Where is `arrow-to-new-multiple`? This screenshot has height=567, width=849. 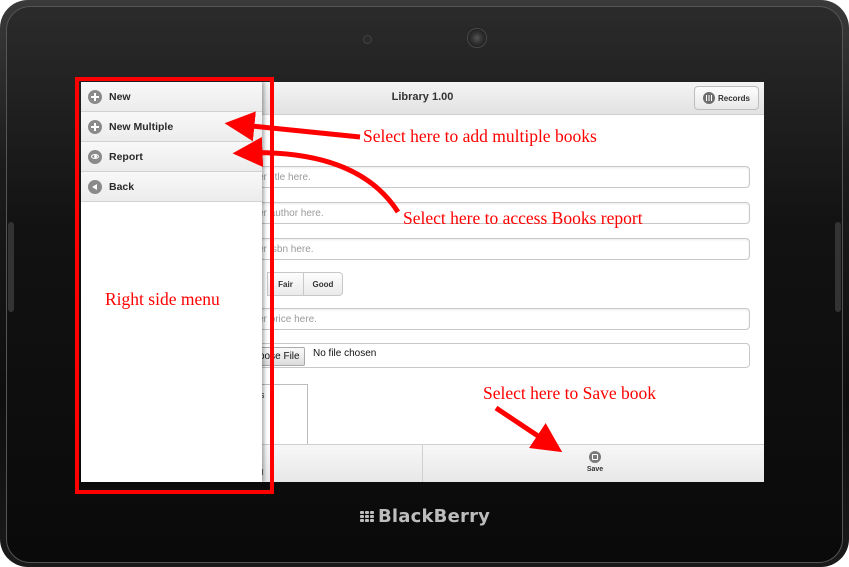 arrow-to-new-multiple is located at coordinates (292, 126).